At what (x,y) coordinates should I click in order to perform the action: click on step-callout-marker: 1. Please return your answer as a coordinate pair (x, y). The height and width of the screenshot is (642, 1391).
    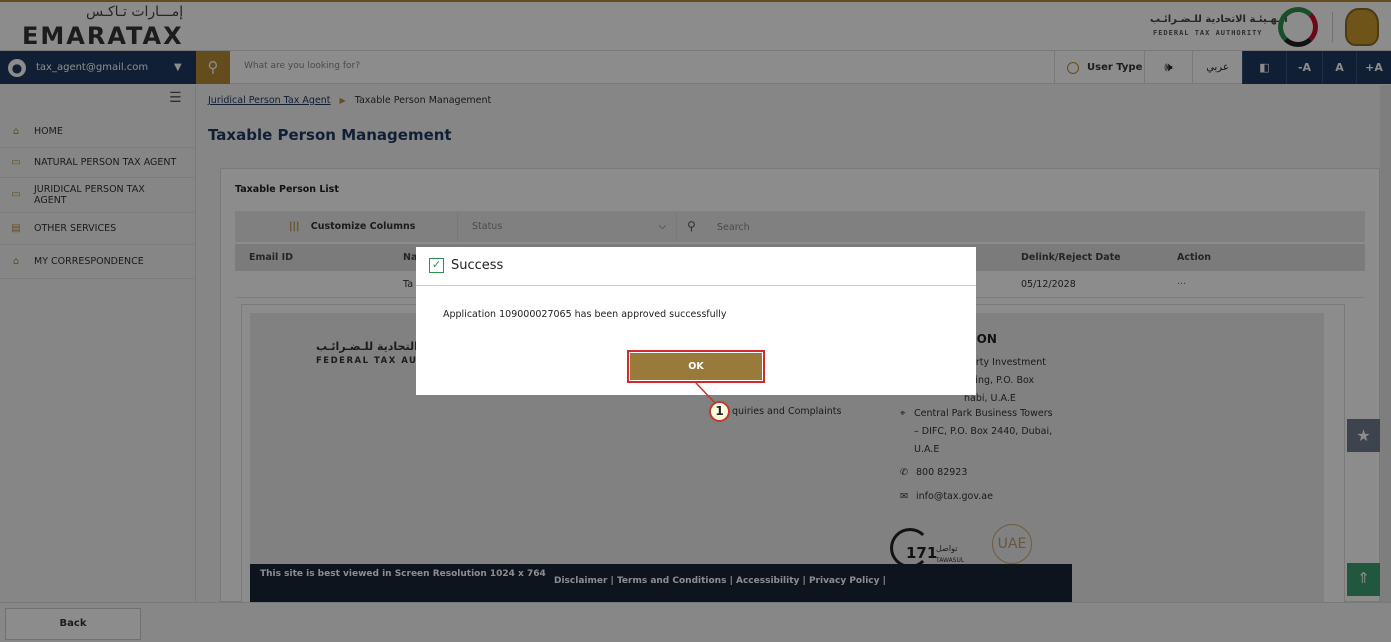
    Looking at the image, I should click on (719, 411).